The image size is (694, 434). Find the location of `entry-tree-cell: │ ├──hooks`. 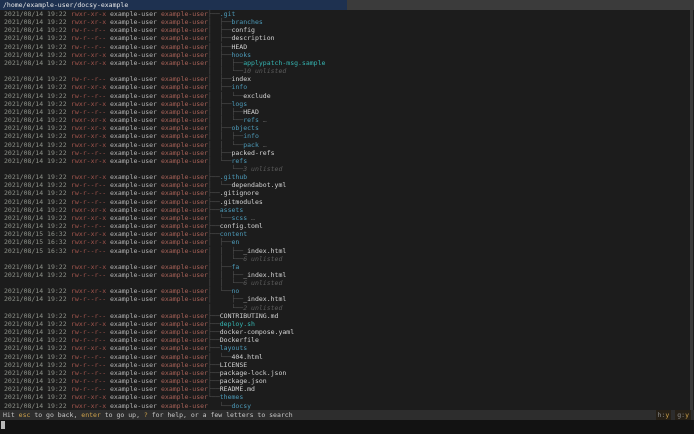

entry-tree-cell: │ ├──hooks is located at coordinates (229, 55).